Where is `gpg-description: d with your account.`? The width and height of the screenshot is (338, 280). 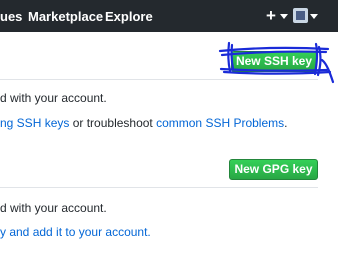
gpg-description: d with your account. is located at coordinates (53, 208).